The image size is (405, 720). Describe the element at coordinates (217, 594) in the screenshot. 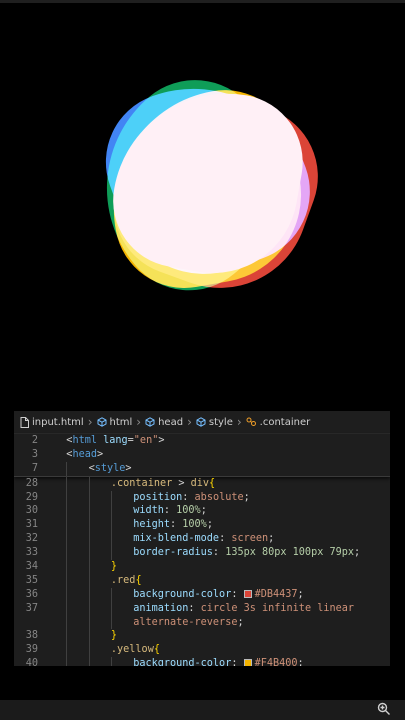

I see `line-code: background-color: #DB4437;` at that location.